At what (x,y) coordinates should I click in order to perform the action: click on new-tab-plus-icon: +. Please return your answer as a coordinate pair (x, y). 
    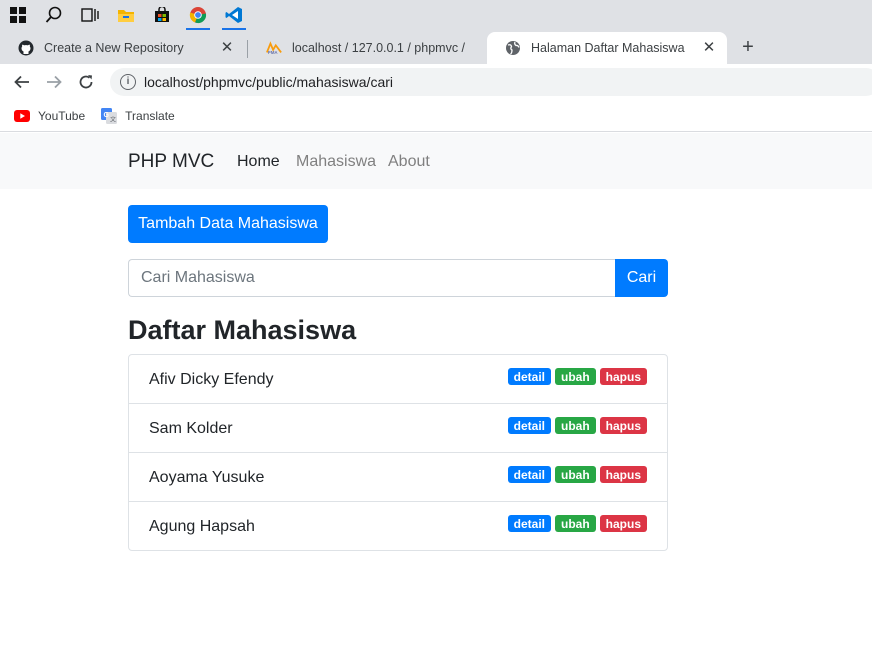
    Looking at the image, I should click on (748, 47).